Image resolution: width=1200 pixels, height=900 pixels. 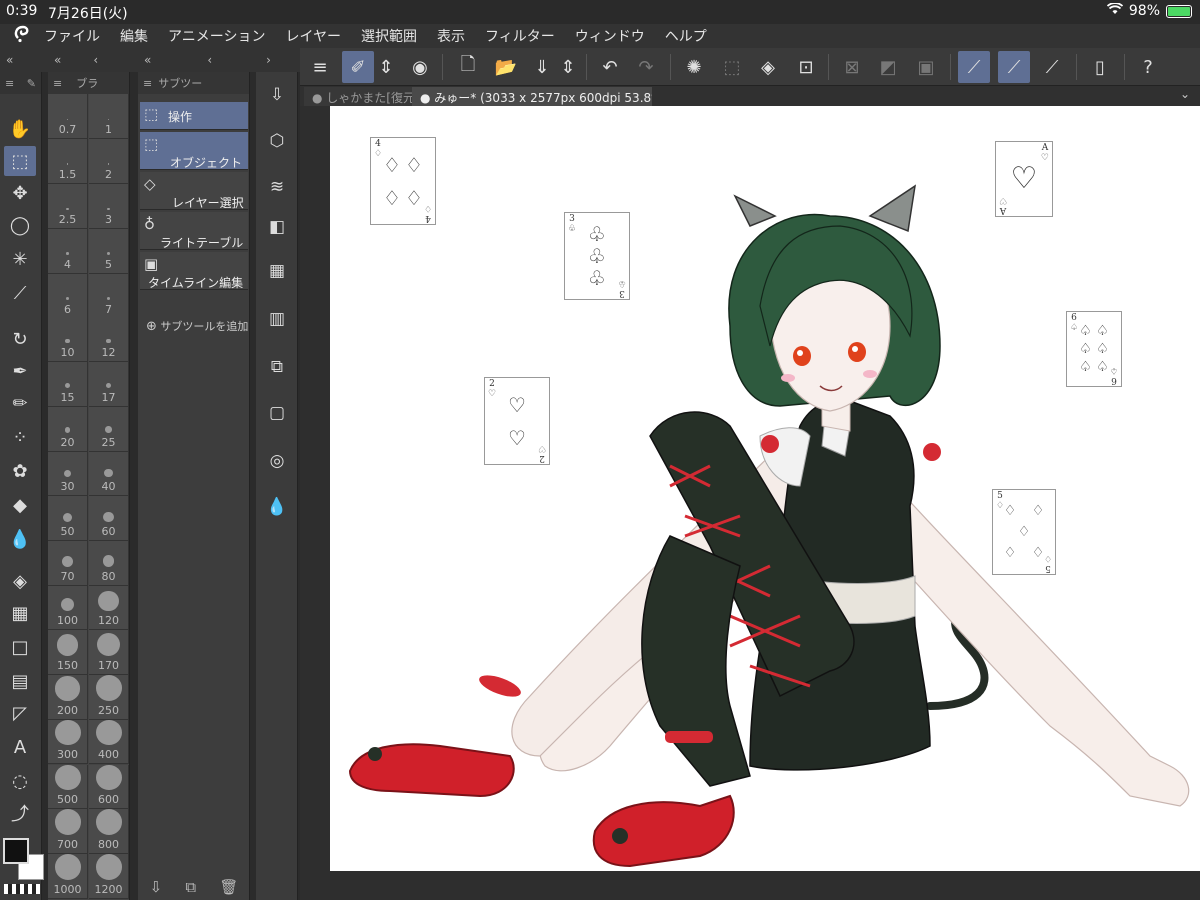 What do you see at coordinates (1185, 94) in the screenshot?
I see `chevron-down-icon: ⌄` at bounding box center [1185, 94].